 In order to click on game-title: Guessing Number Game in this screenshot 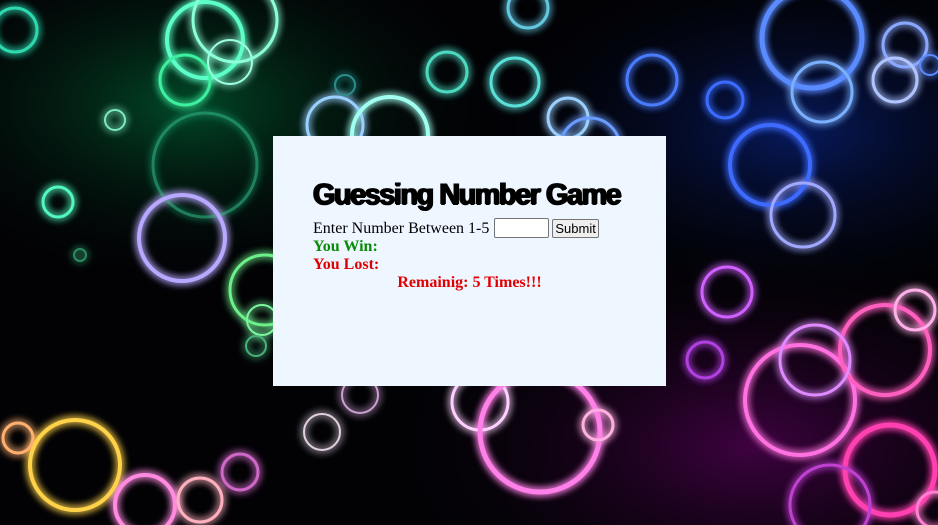, I will do `click(467, 194)`.